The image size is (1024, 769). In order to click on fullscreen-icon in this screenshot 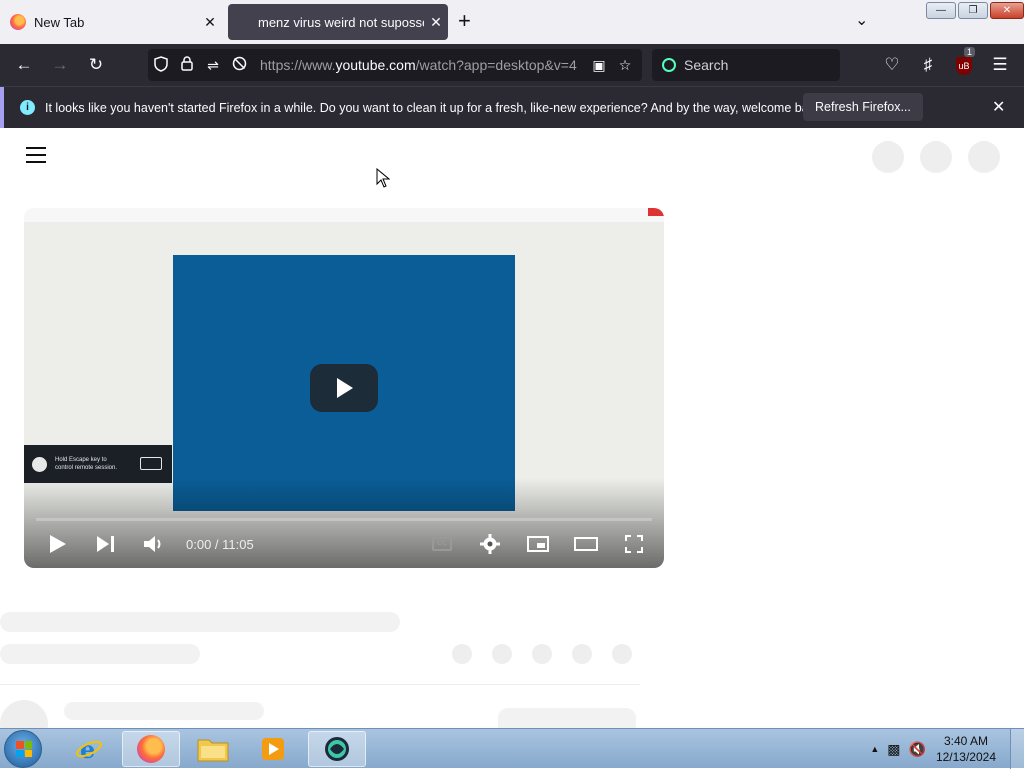, I will do `click(634, 544)`.